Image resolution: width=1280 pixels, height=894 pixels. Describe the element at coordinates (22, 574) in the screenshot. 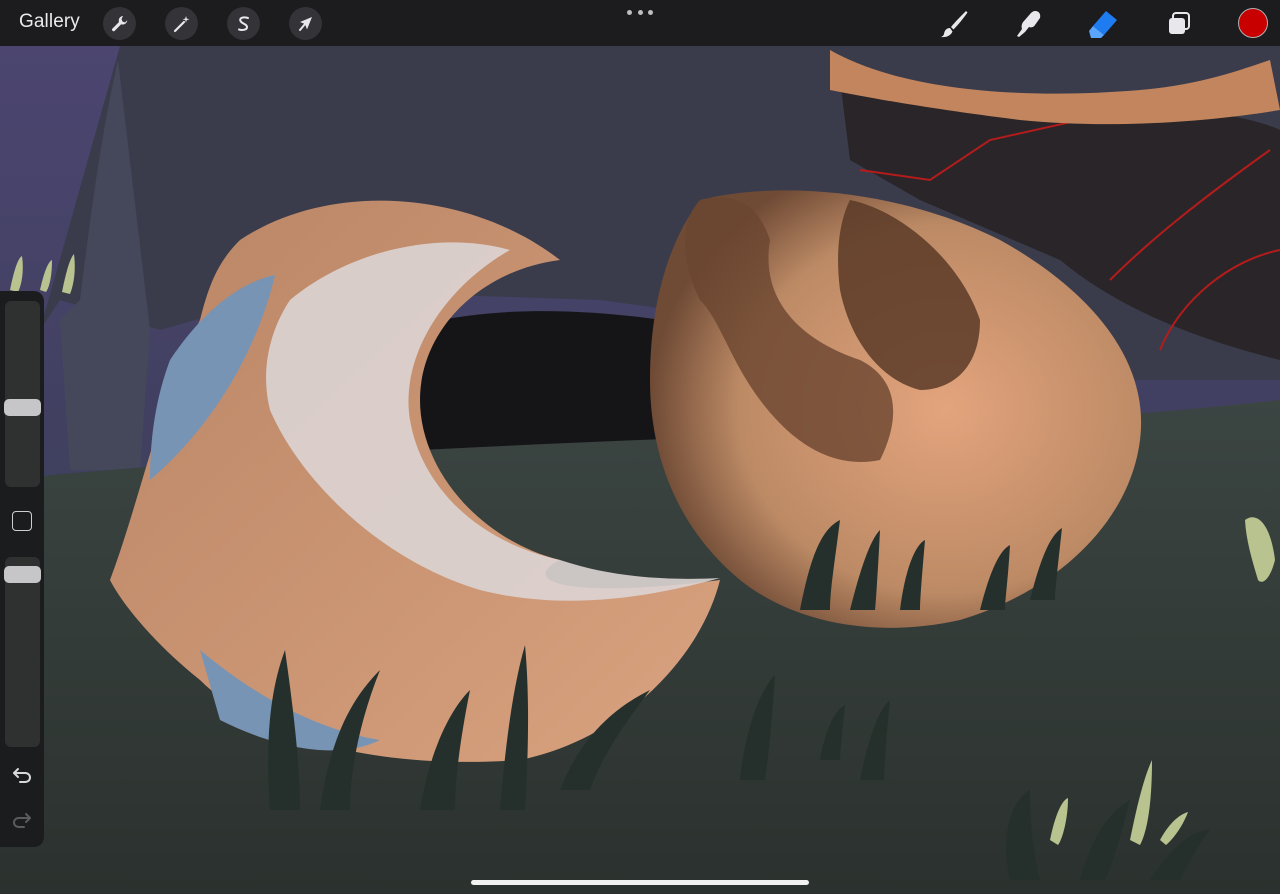

I see `opacity-slider-thumb` at that location.